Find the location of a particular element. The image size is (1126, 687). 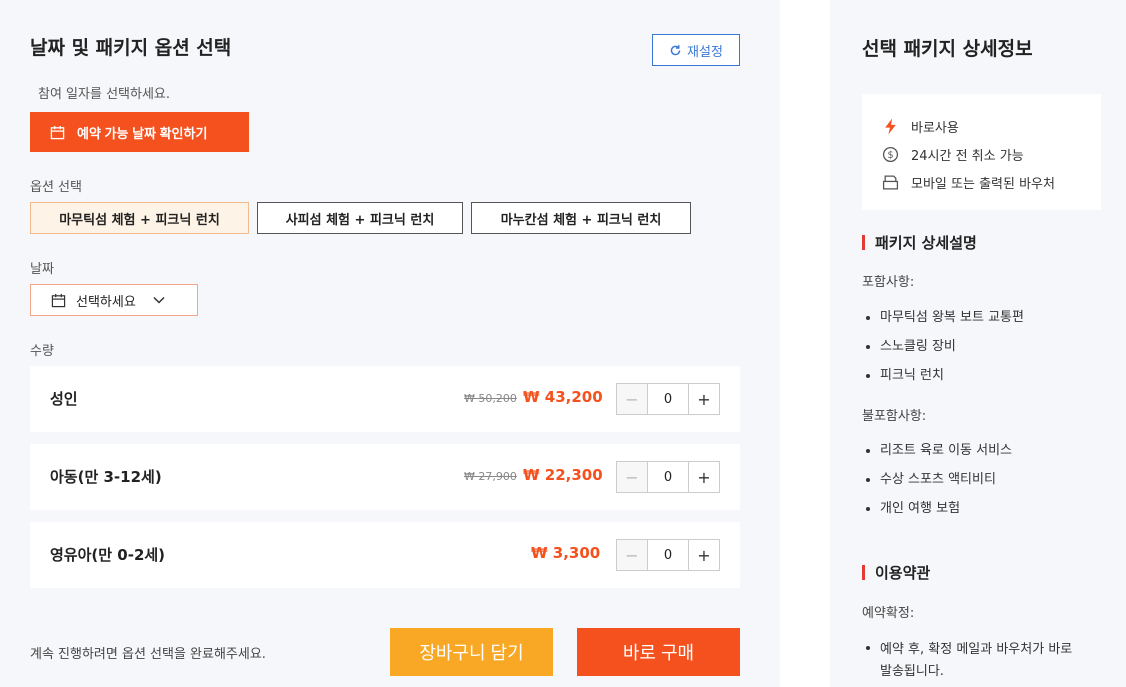

qty-row-child: 아동(만 3-12세) ₩ 27,900 ₩ 22,300 − 0 + is located at coordinates (385, 477).